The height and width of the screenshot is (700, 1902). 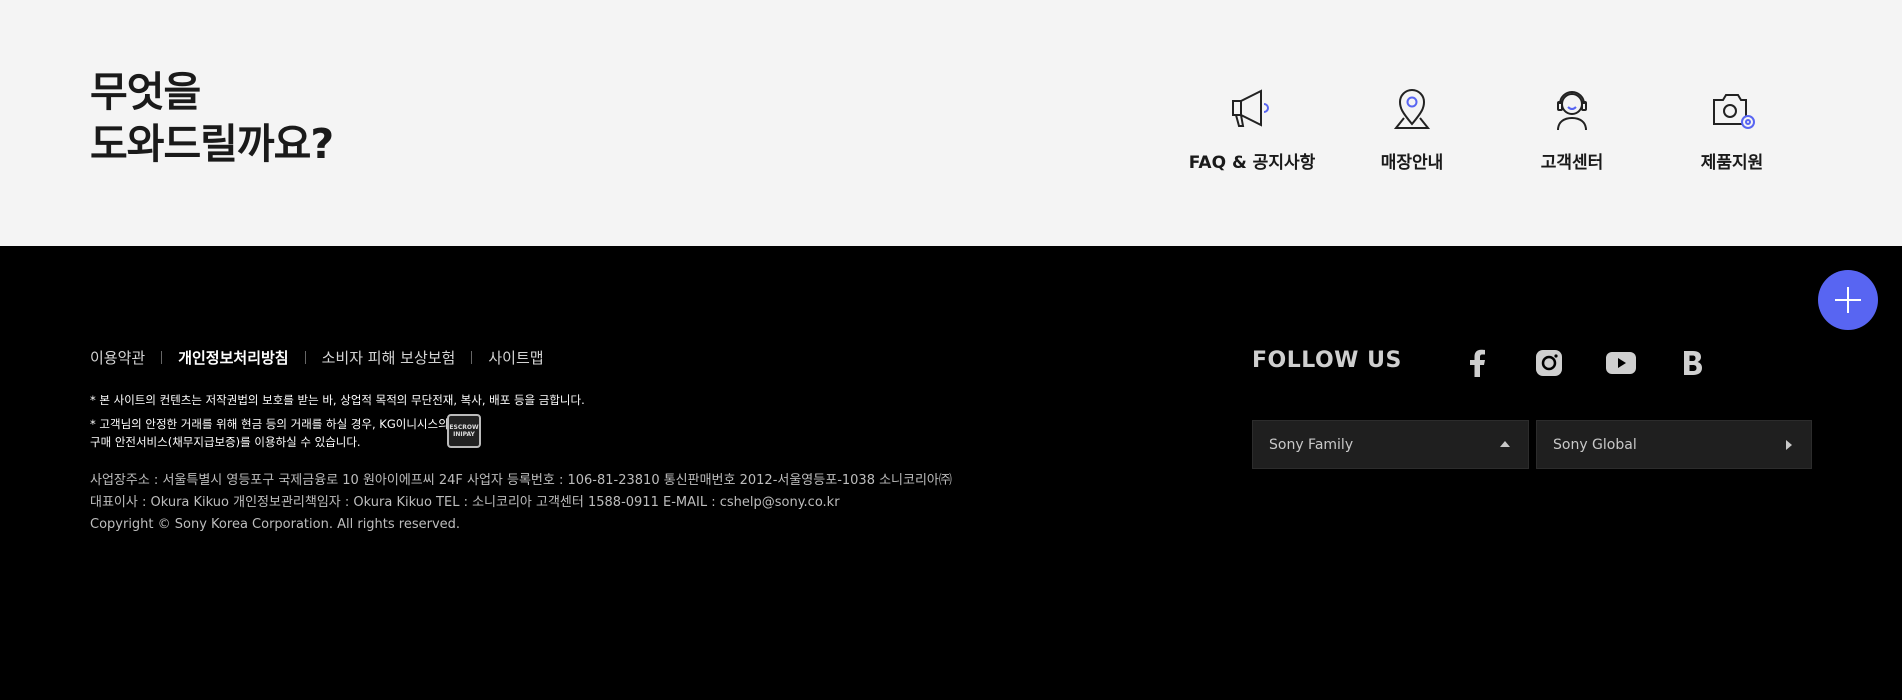 What do you see at coordinates (1732, 110) in the screenshot?
I see `camera-gear-icon` at bounding box center [1732, 110].